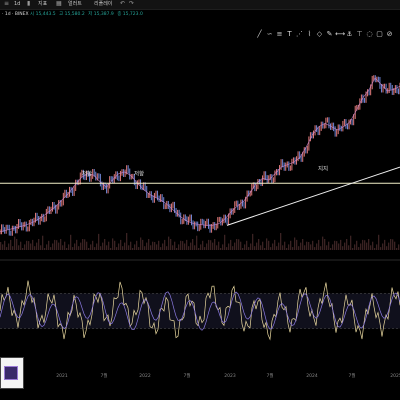  What do you see at coordinates (30, 4) in the screenshot?
I see `candle-style-icon: ▮` at bounding box center [30, 4].